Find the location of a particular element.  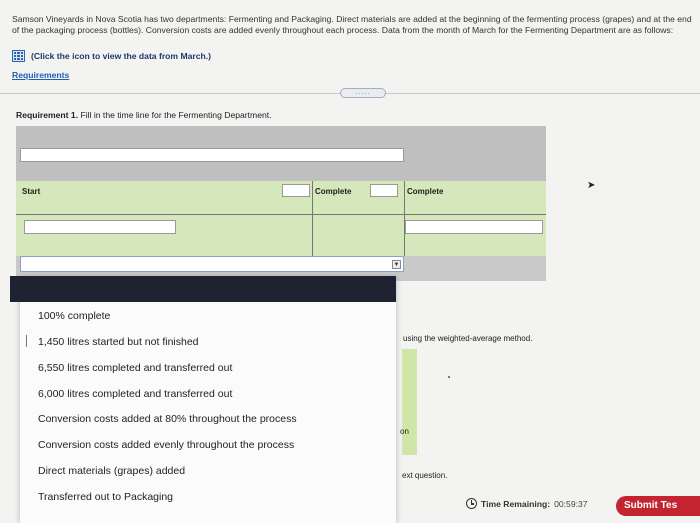

green-strip is located at coordinates (409, 402).